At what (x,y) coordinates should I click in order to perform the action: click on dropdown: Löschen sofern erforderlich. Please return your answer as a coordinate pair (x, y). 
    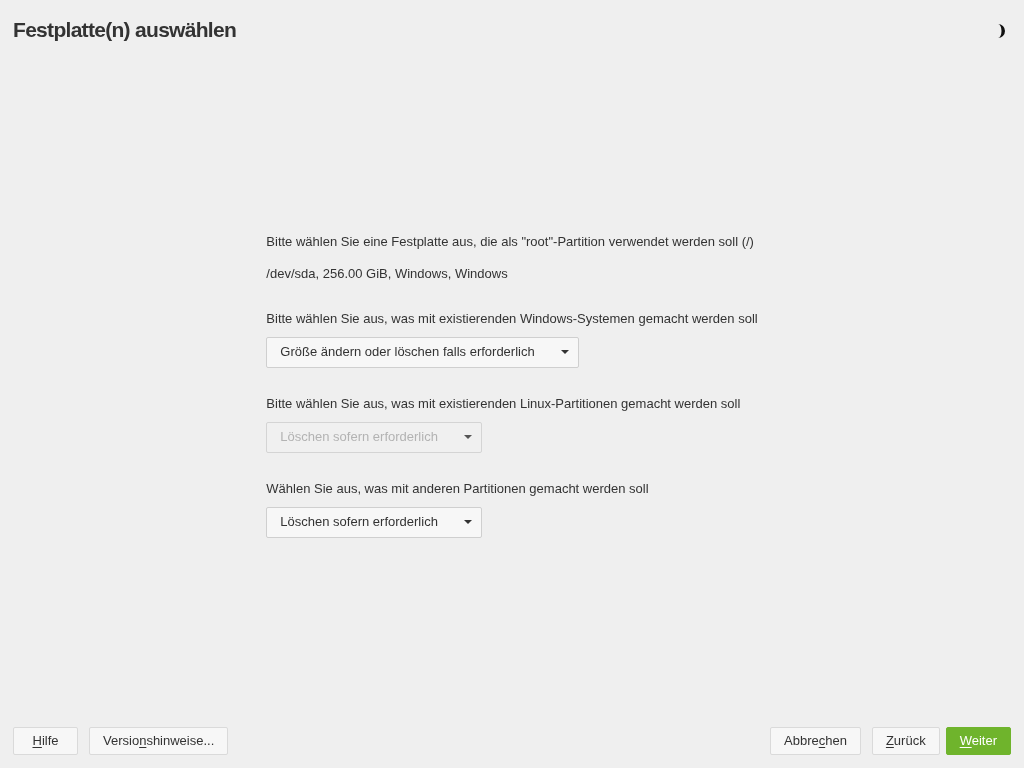
    Looking at the image, I should click on (374, 522).